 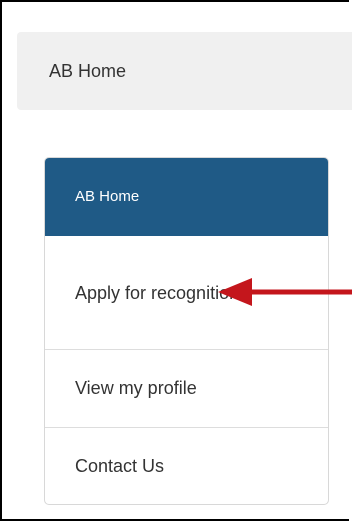 I want to click on nav-item-ab-home: AB Home, so click(x=186, y=197).